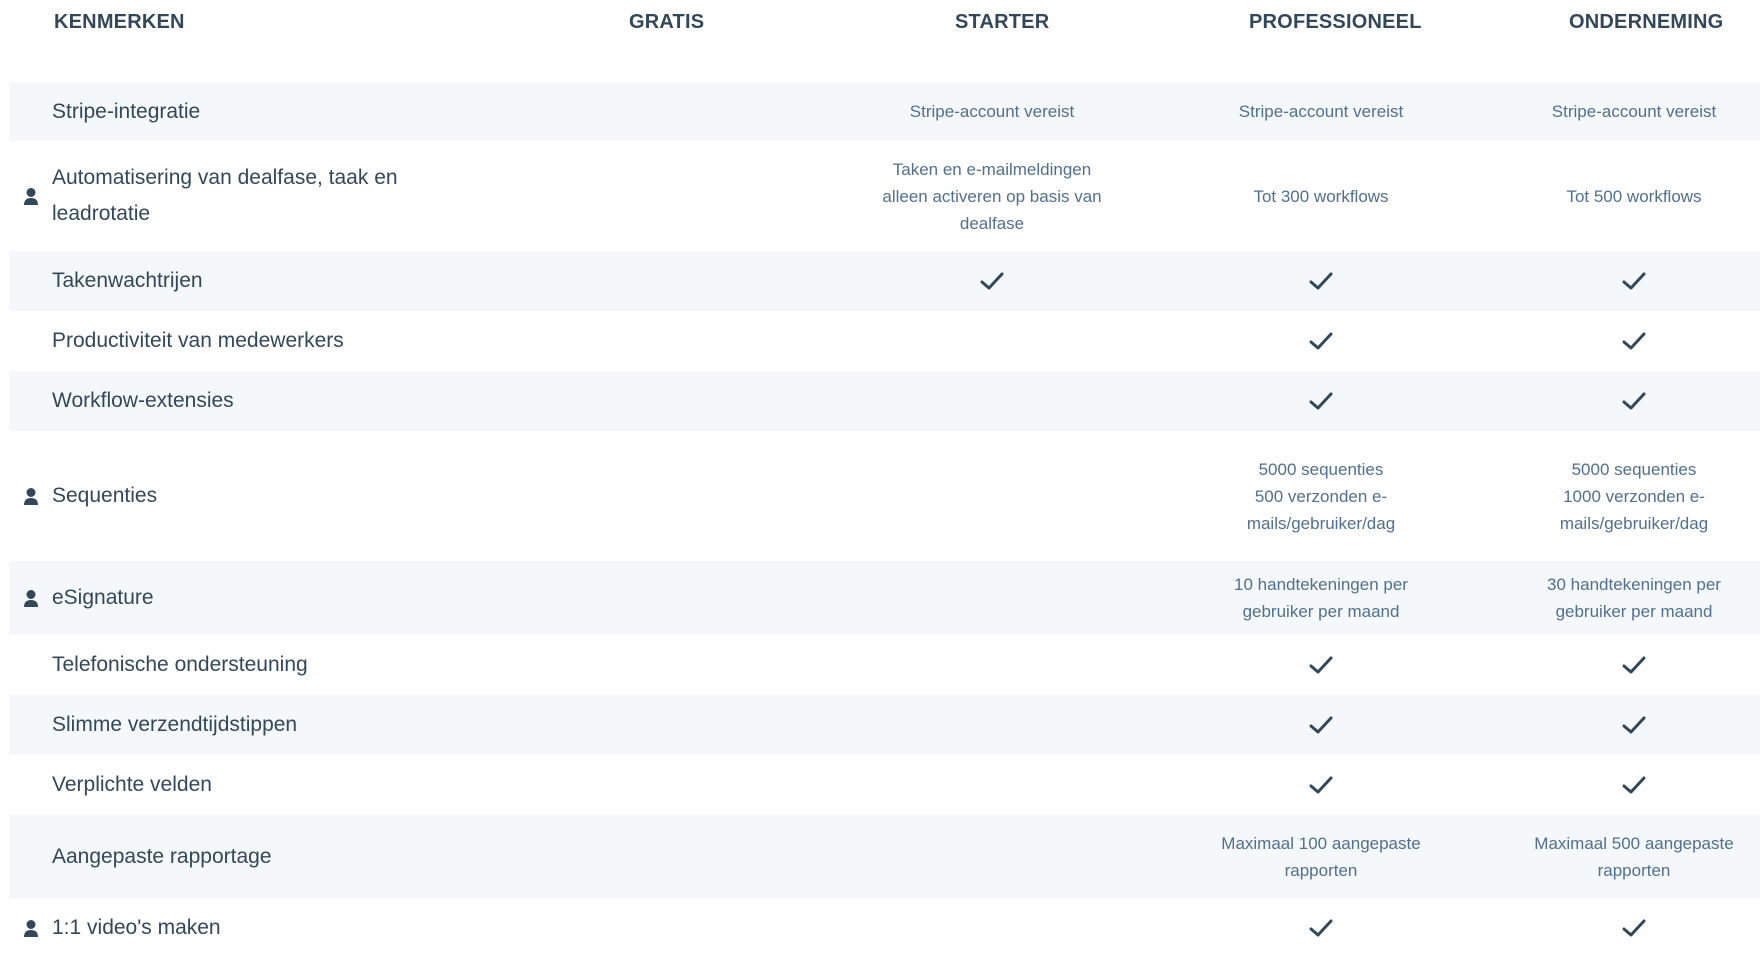  What do you see at coordinates (136, 927) in the screenshot?
I see `feature-name: 1:1 video's maken` at bounding box center [136, 927].